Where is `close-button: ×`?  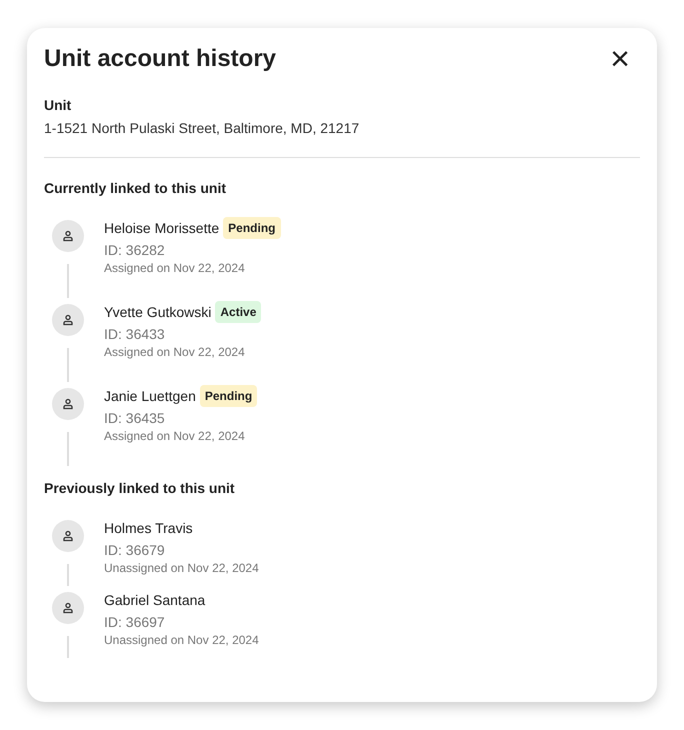
close-button: × is located at coordinates (620, 59).